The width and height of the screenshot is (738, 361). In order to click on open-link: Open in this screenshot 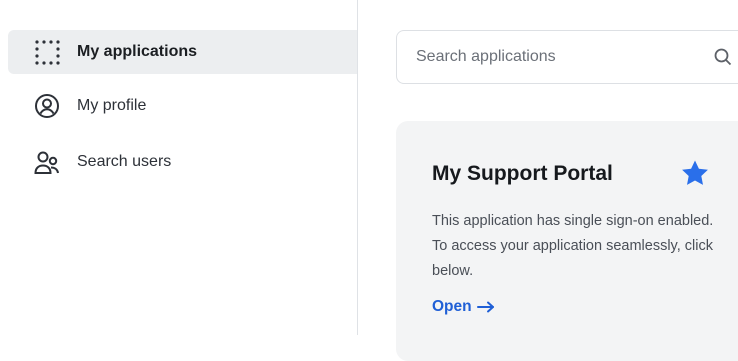, I will do `click(463, 307)`.